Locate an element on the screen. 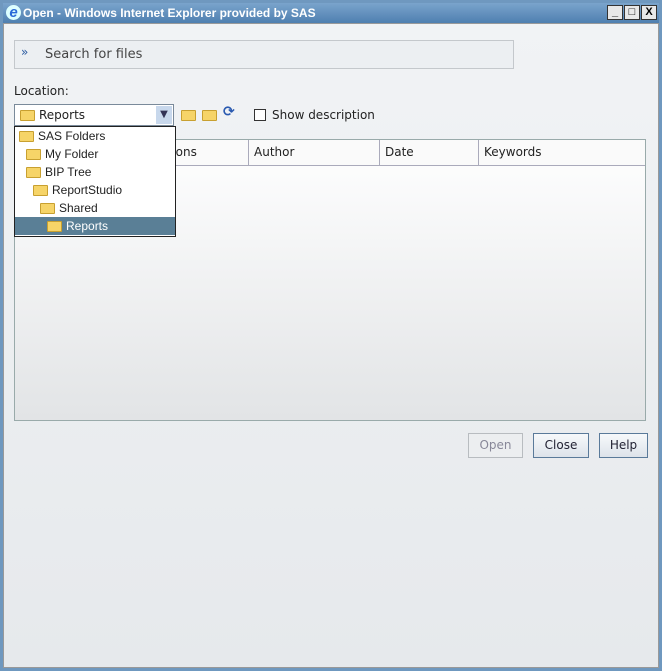 The height and width of the screenshot is (671, 662). dropdown-item-bip-tree: BIP Tree is located at coordinates (95, 172).